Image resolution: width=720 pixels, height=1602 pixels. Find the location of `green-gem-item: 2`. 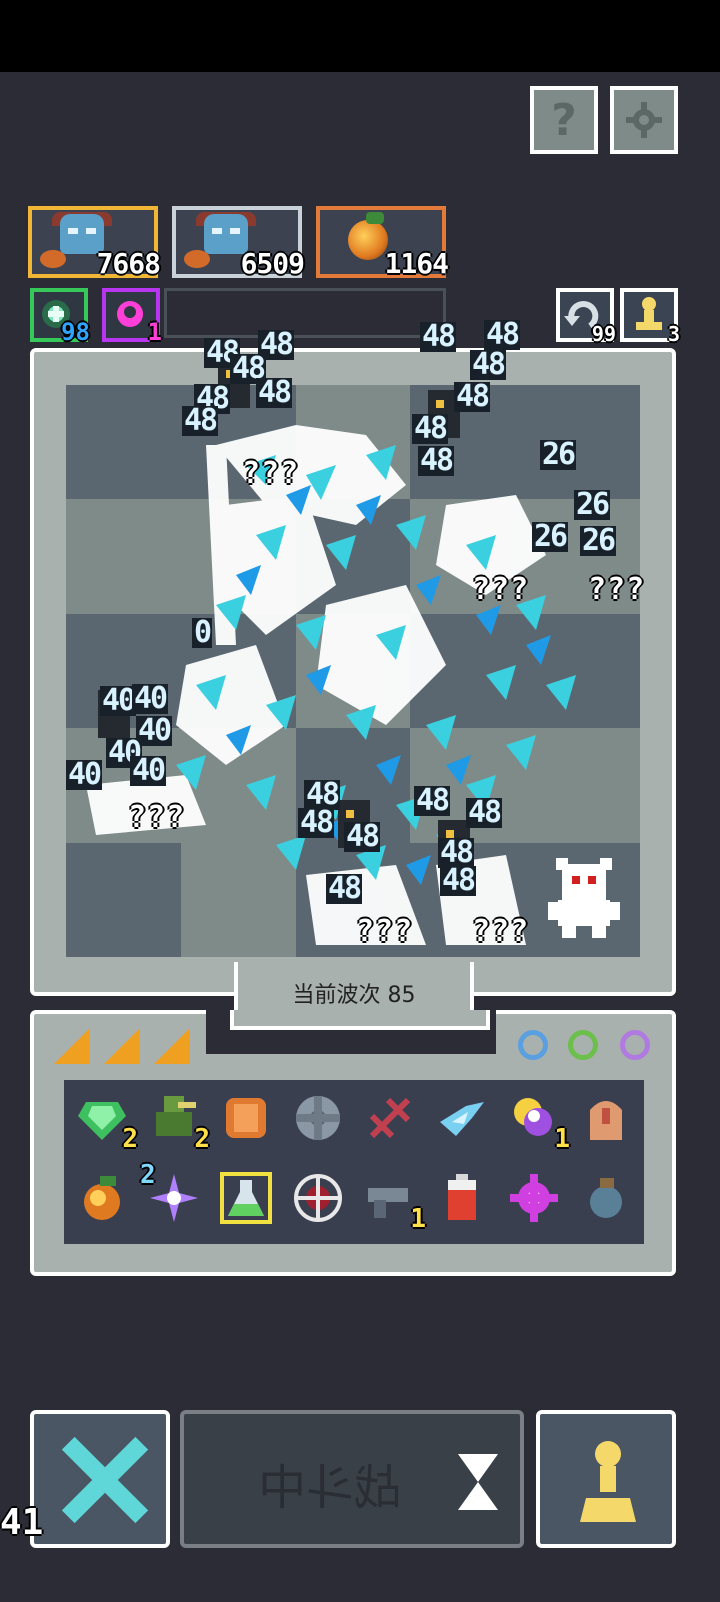

green-gem-item: 2 is located at coordinates (106, 1122).